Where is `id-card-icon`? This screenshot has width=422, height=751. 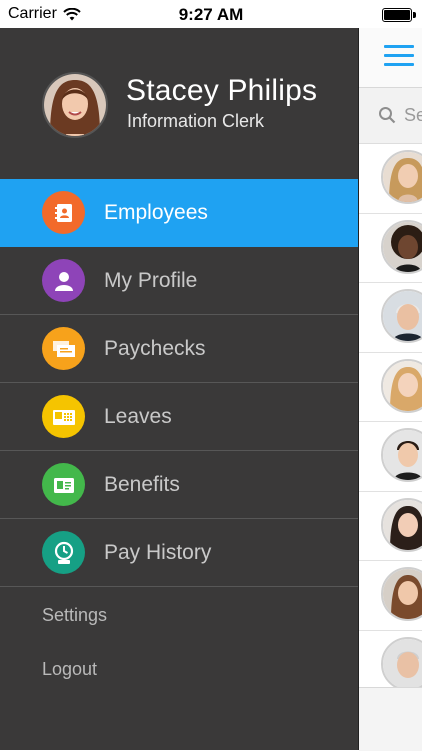
id-card-icon is located at coordinates (63, 484).